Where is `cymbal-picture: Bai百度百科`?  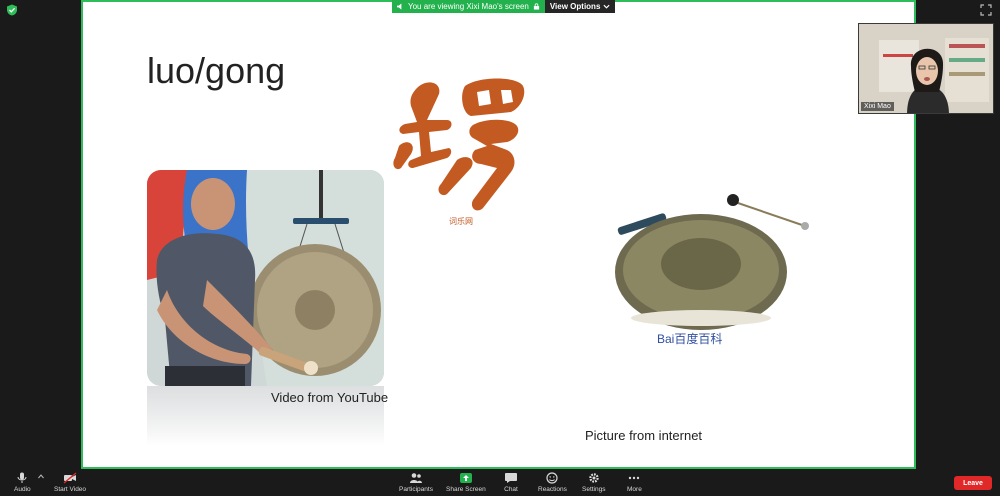 cymbal-picture: Bai百度百科 is located at coordinates (712, 270).